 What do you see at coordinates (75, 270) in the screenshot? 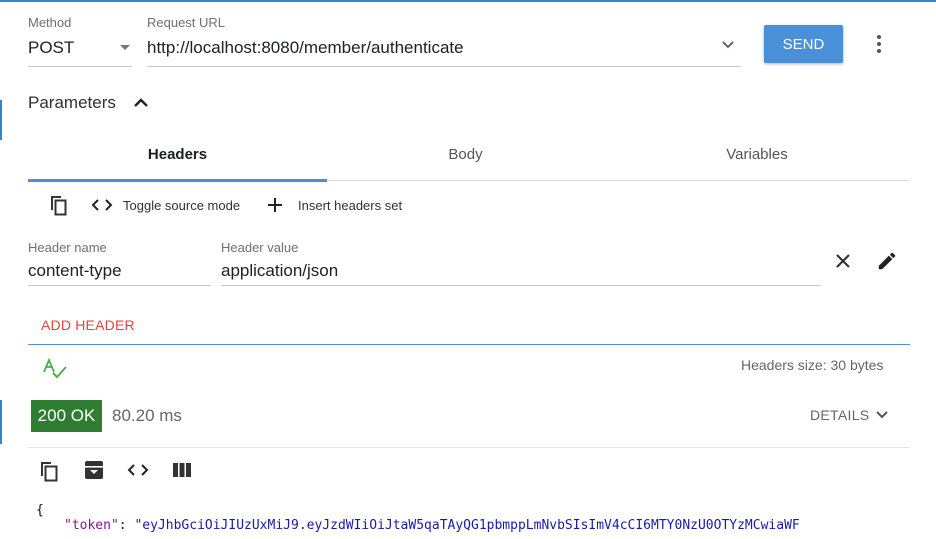
I see `header-name-value: content-type` at bounding box center [75, 270].